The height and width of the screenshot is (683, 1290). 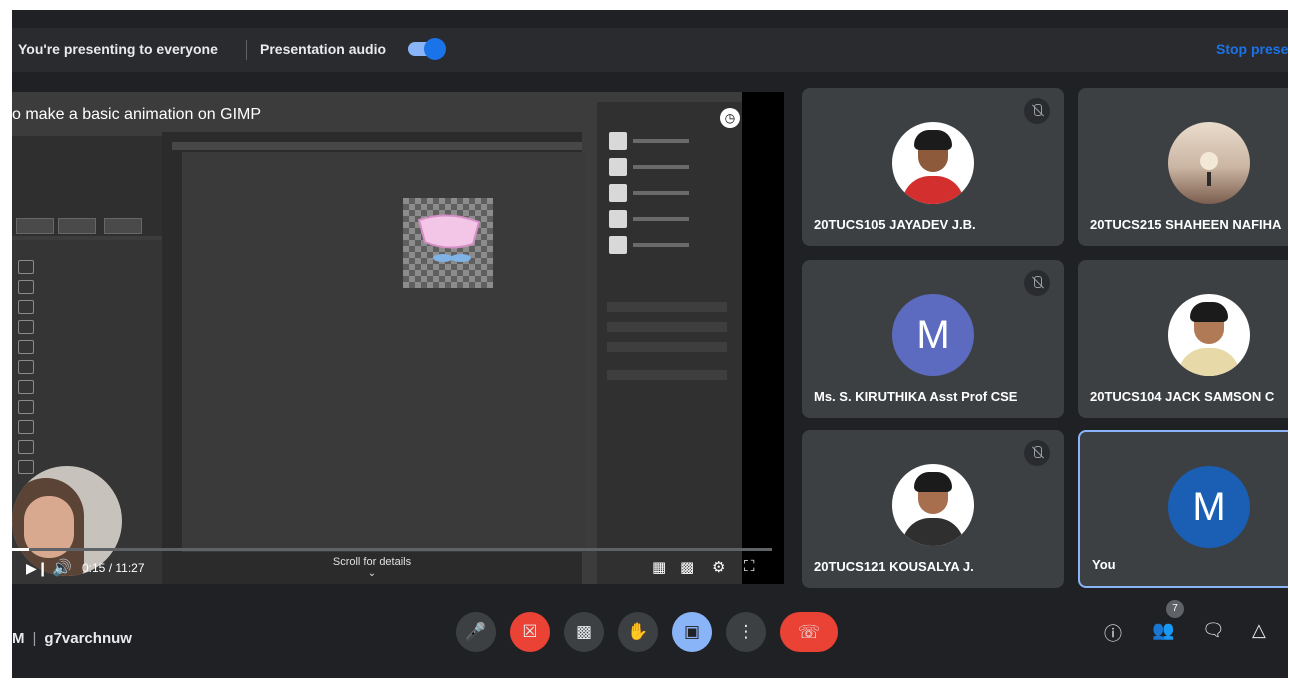 What do you see at coordinates (1252, 49) in the screenshot?
I see `stop-presenting-button: Stop prese` at bounding box center [1252, 49].